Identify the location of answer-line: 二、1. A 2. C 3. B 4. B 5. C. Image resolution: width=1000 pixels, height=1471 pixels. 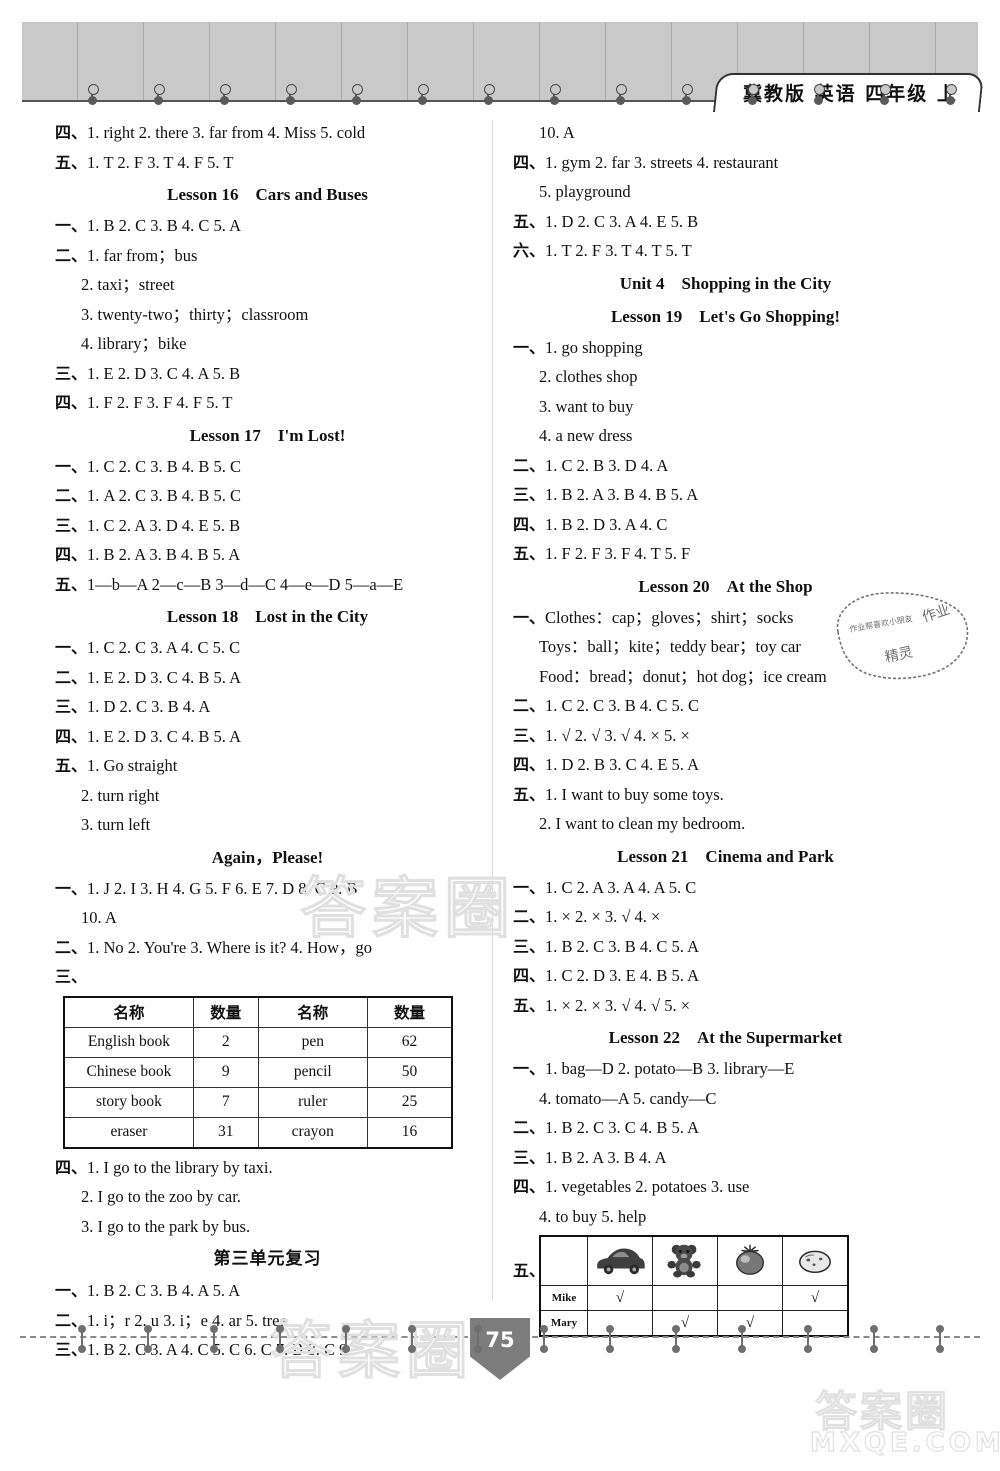
(267, 496).